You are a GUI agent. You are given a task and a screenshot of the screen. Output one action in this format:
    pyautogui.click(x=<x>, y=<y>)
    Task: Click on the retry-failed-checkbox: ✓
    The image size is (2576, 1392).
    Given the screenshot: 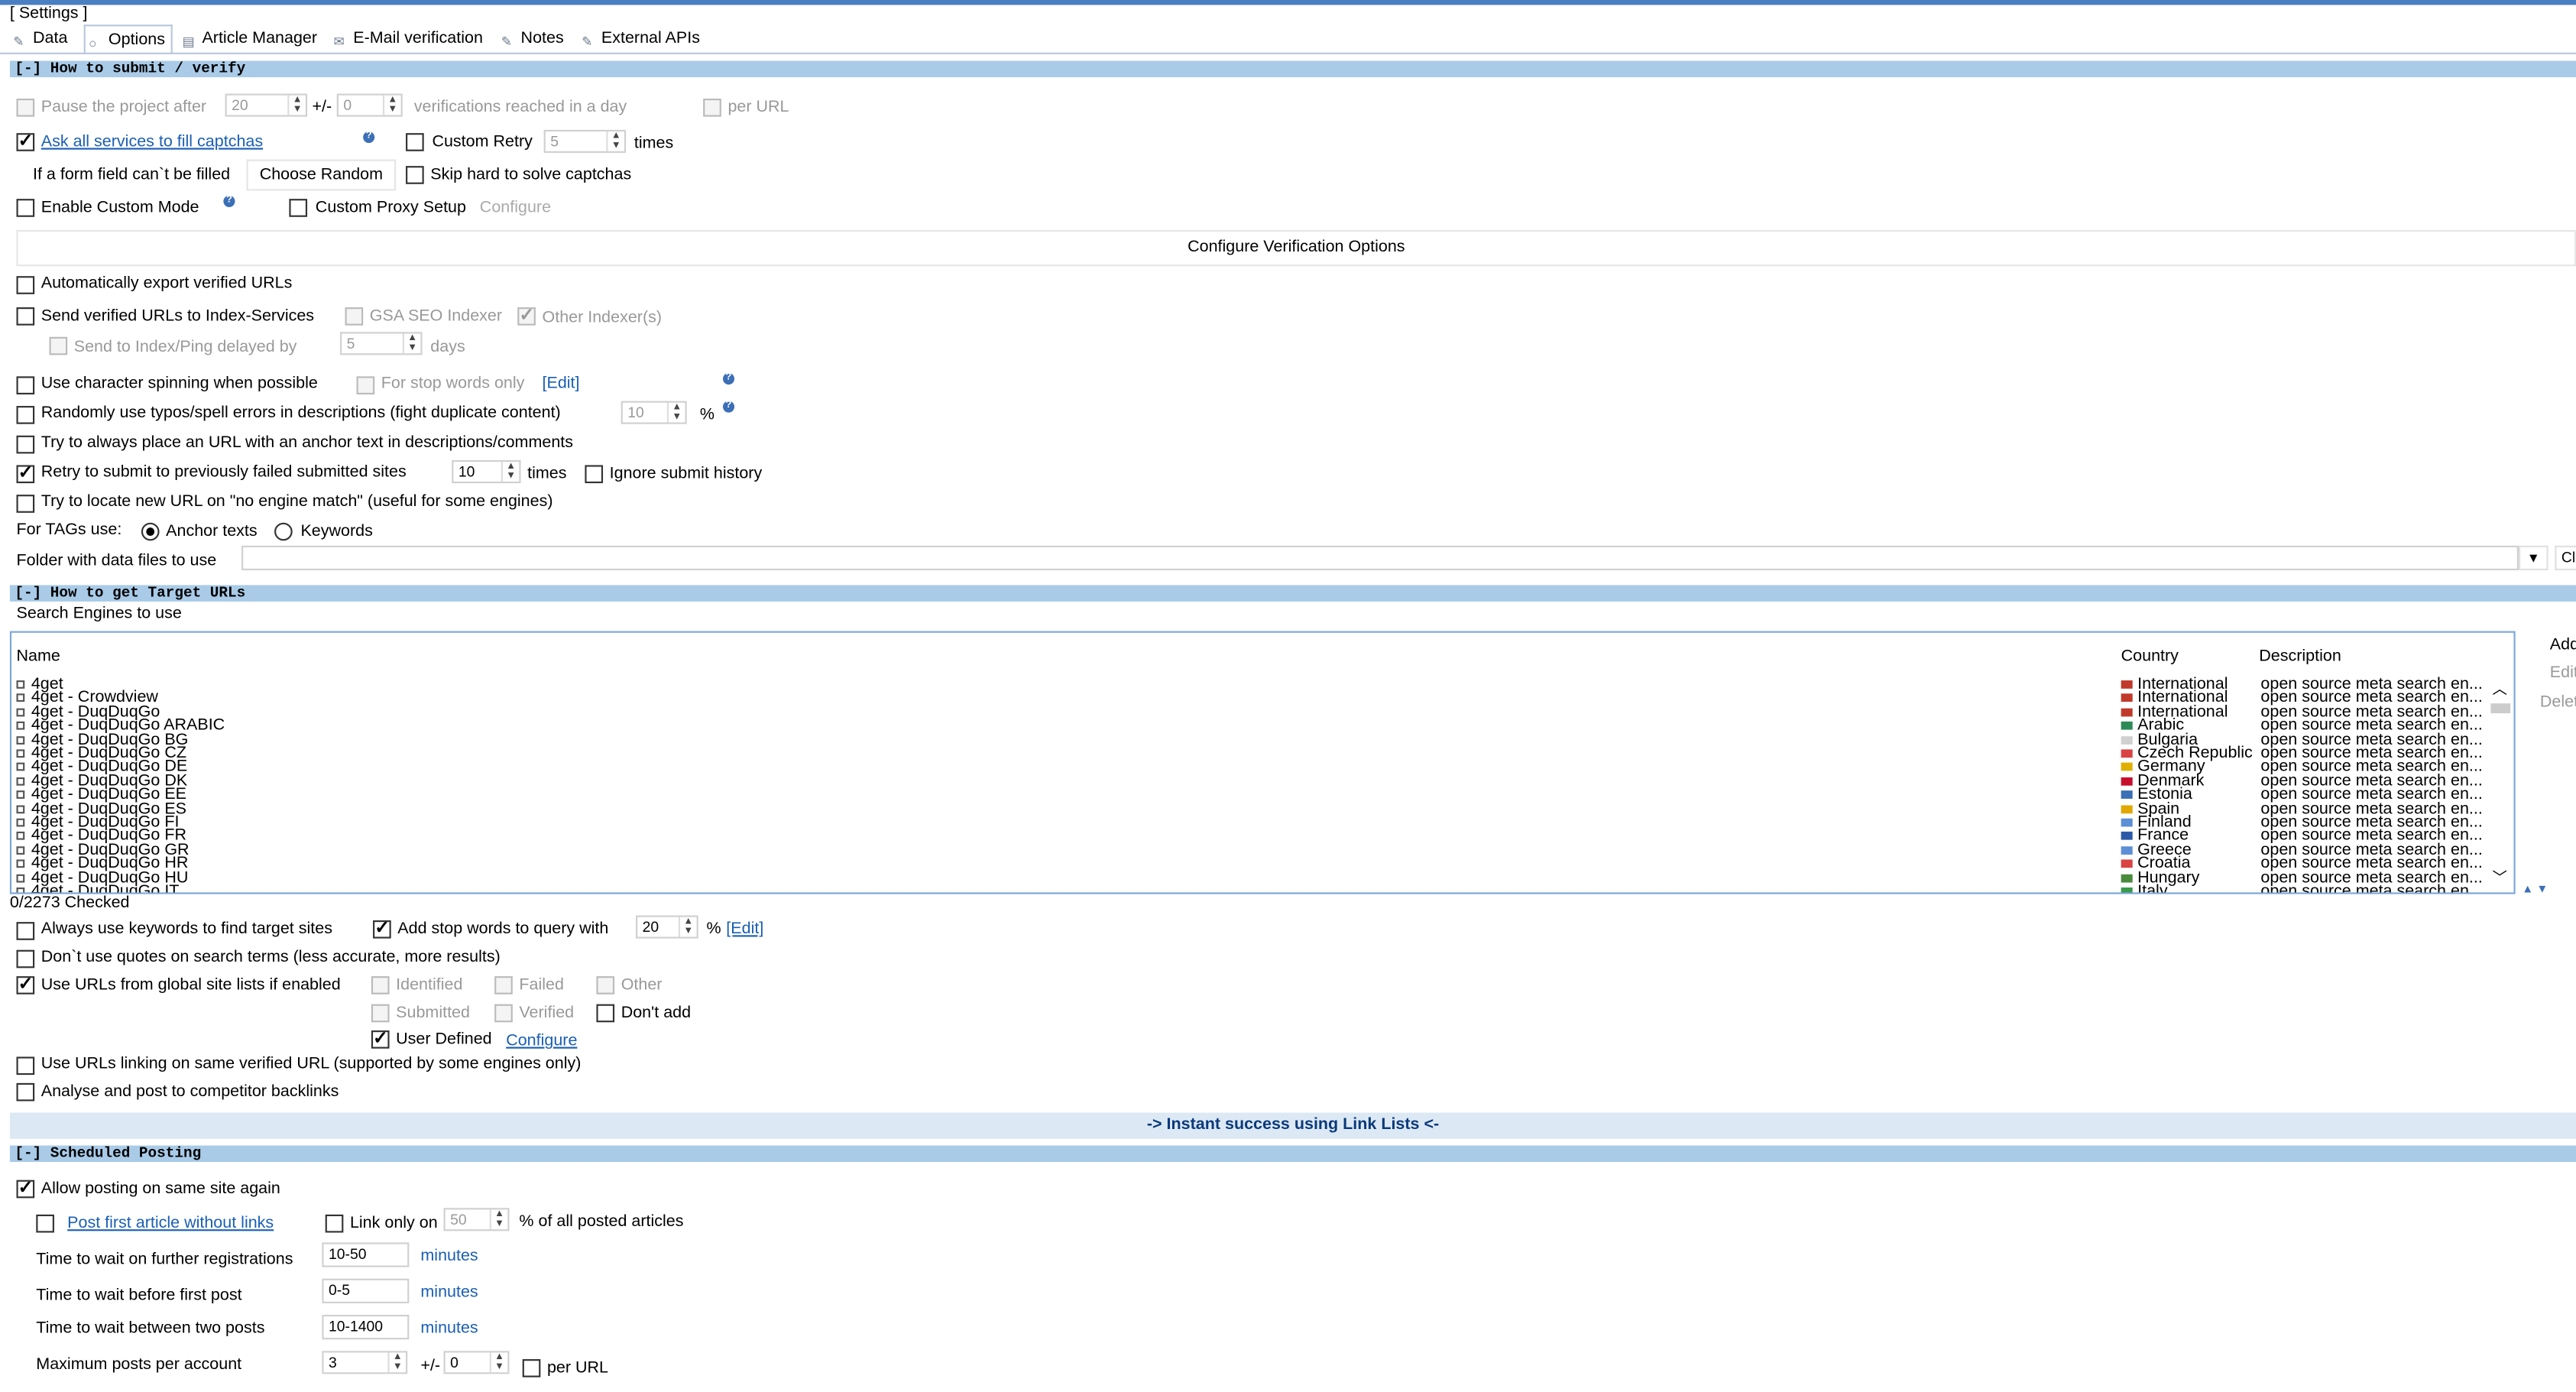 What is the action you would take?
    pyautogui.click(x=25, y=474)
    